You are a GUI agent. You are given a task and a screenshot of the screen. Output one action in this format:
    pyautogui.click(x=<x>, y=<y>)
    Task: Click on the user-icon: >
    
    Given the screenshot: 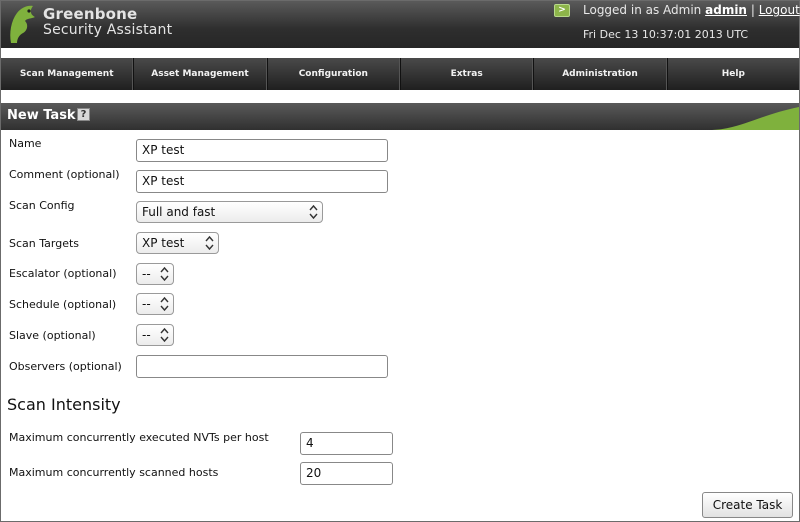 What is the action you would take?
    pyautogui.click(x=562, y=10)
    